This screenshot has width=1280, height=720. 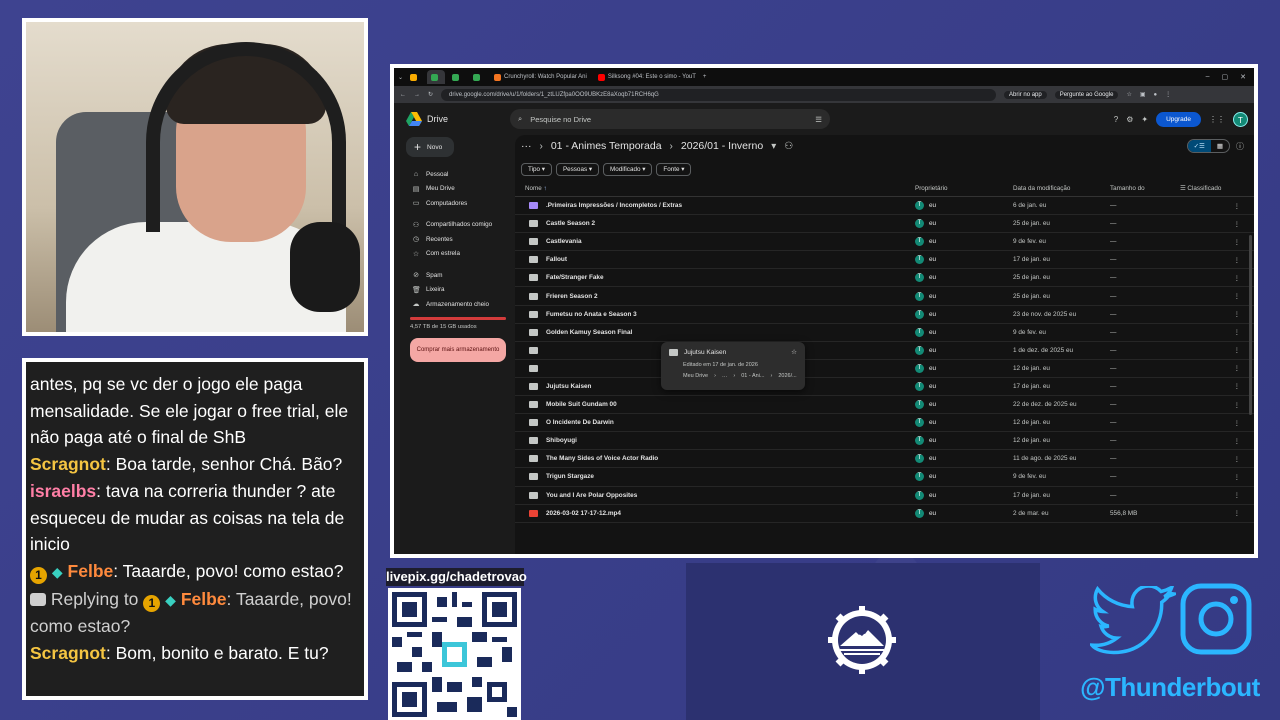 What do you see at coordinates (715, 188) in the screenshot?
I see `column-name: Nome ↑` at bounding box center [715, 188].